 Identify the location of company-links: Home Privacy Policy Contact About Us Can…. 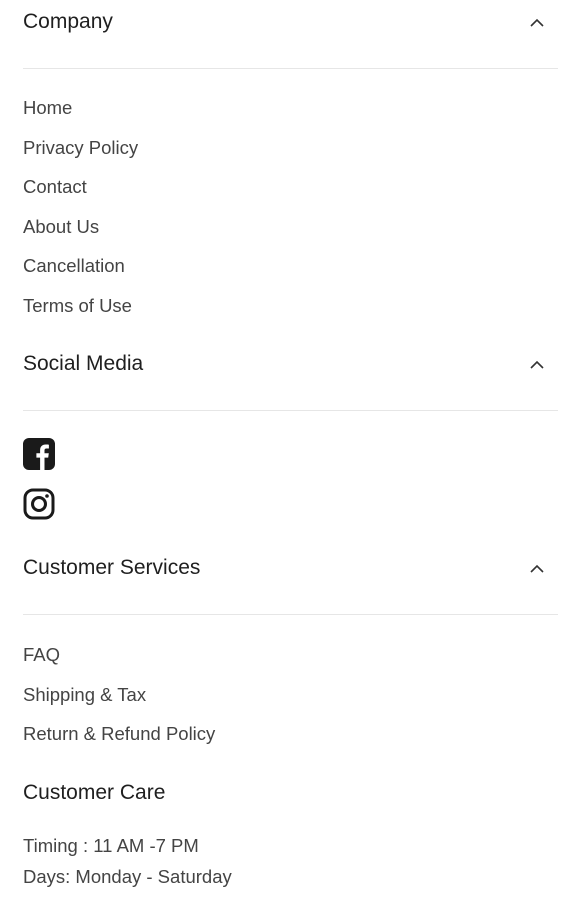
(80, 207).